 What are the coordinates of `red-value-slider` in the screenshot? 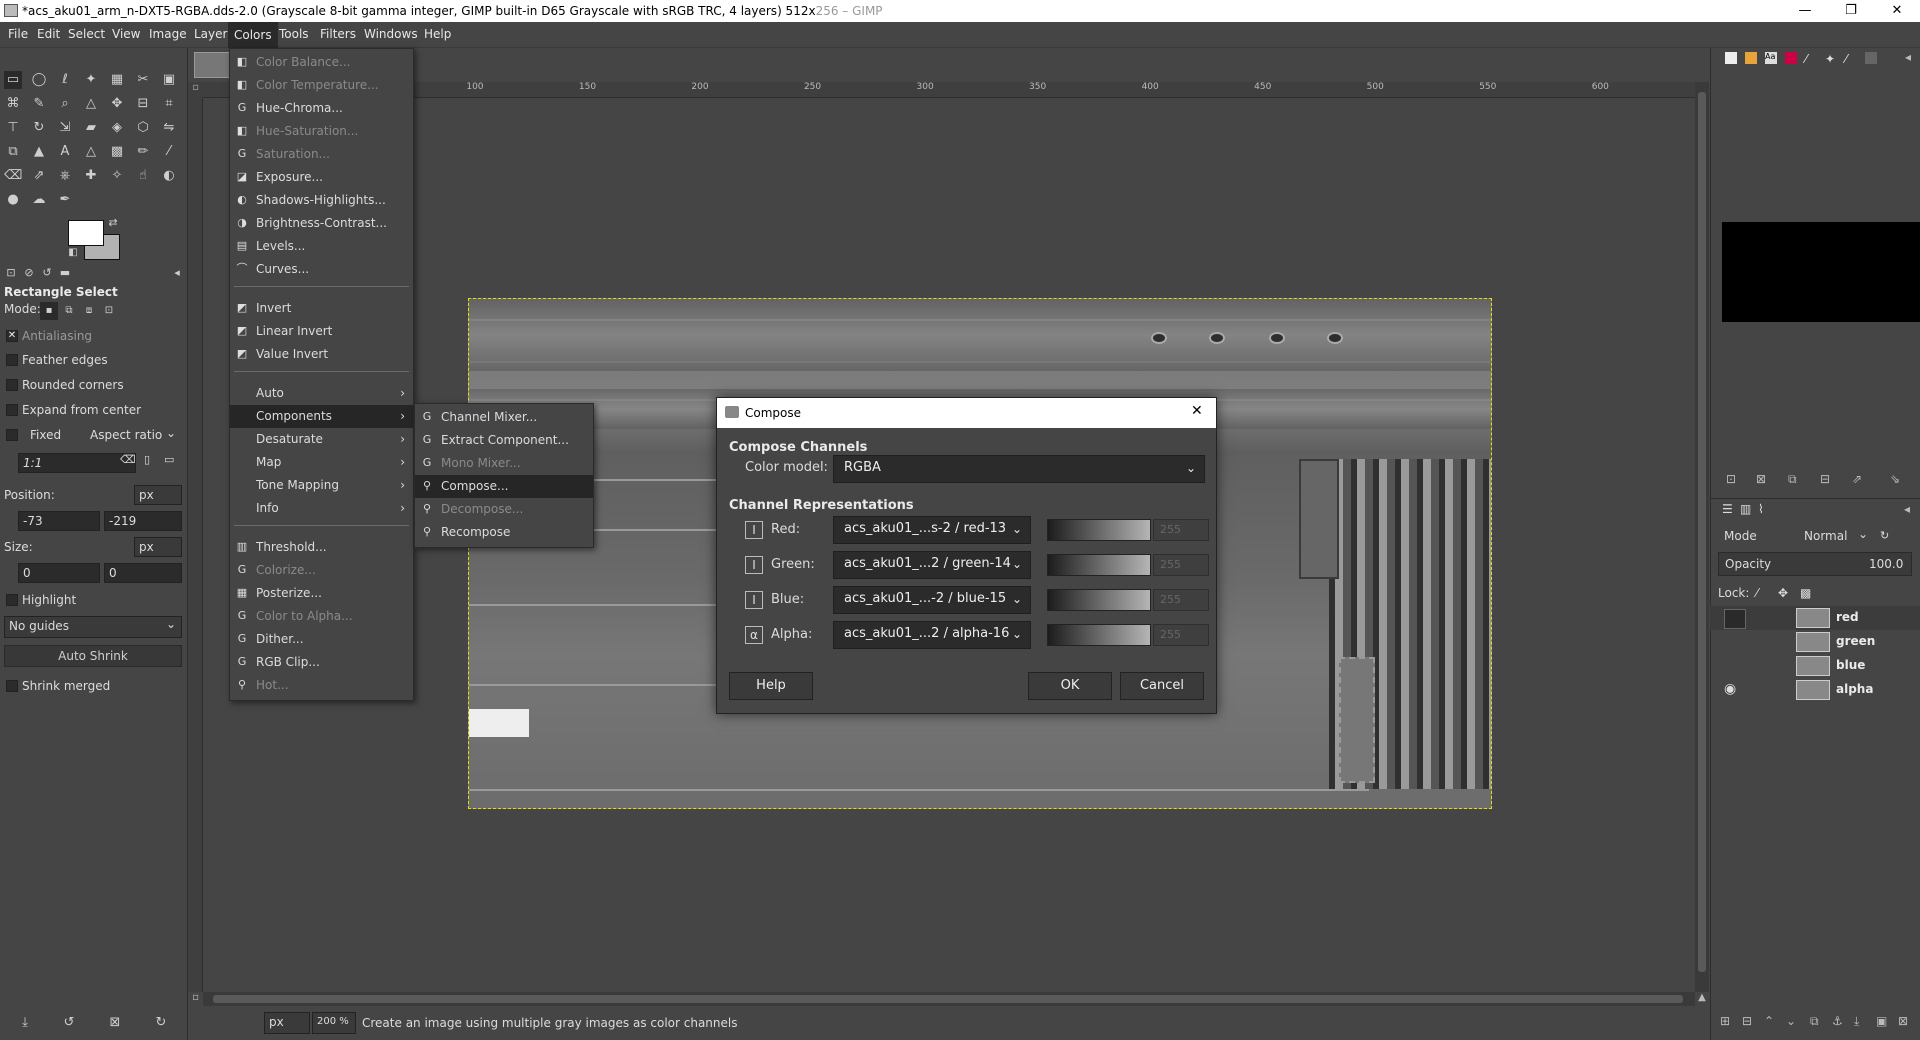 It's located at (1099, 530).